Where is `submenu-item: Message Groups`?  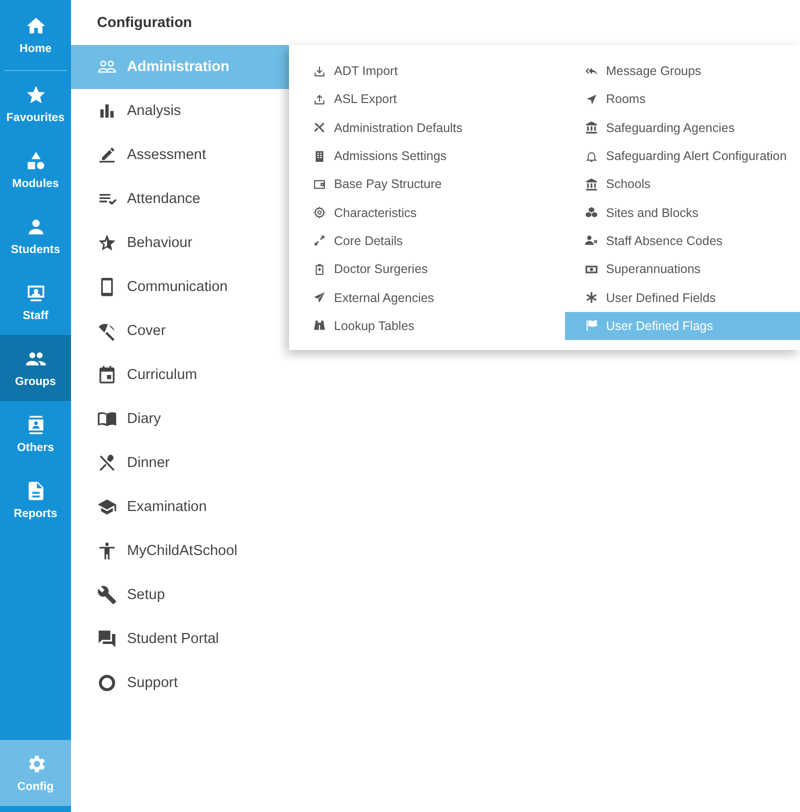 submenu-item: Message Groups is located at coordinates (682, 71).